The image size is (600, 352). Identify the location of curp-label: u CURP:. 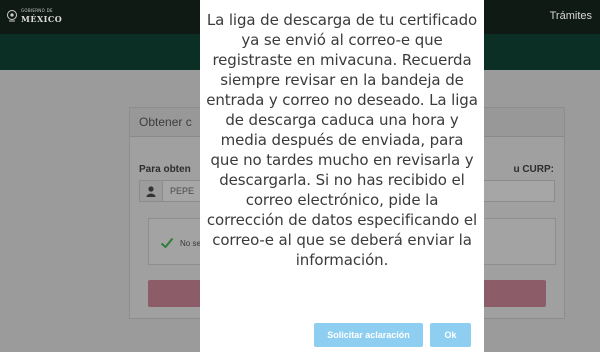
(533, 169).